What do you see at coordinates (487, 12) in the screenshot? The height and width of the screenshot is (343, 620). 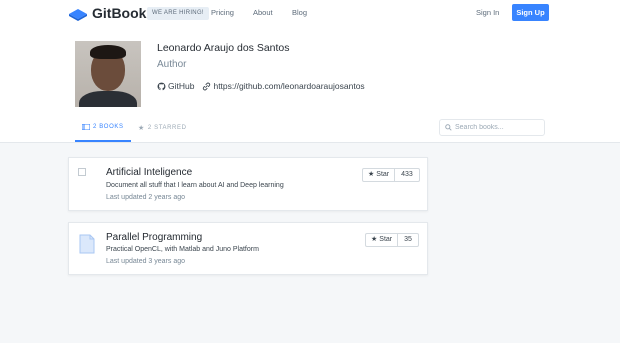 I see `sign-in-link: Sign In` at bounding box center [487, 12].